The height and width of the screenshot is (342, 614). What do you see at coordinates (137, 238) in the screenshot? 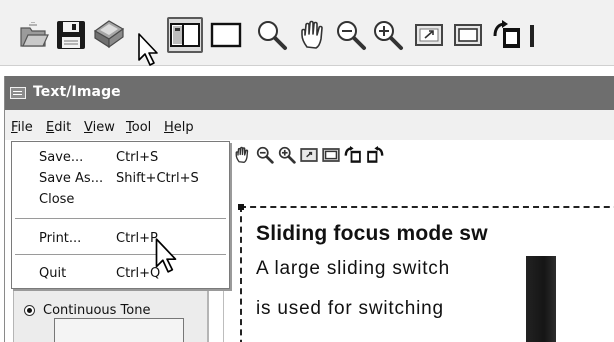
I see `menu-item-shortcut: Ctrl+P` at bounding box center [137, 238].